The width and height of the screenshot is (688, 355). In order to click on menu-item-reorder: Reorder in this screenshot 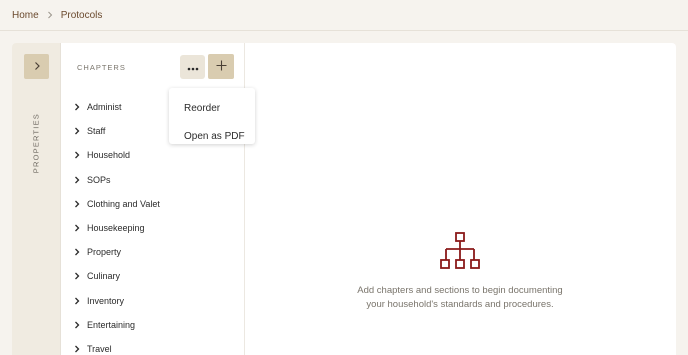, I will do `click(212, 108)`.